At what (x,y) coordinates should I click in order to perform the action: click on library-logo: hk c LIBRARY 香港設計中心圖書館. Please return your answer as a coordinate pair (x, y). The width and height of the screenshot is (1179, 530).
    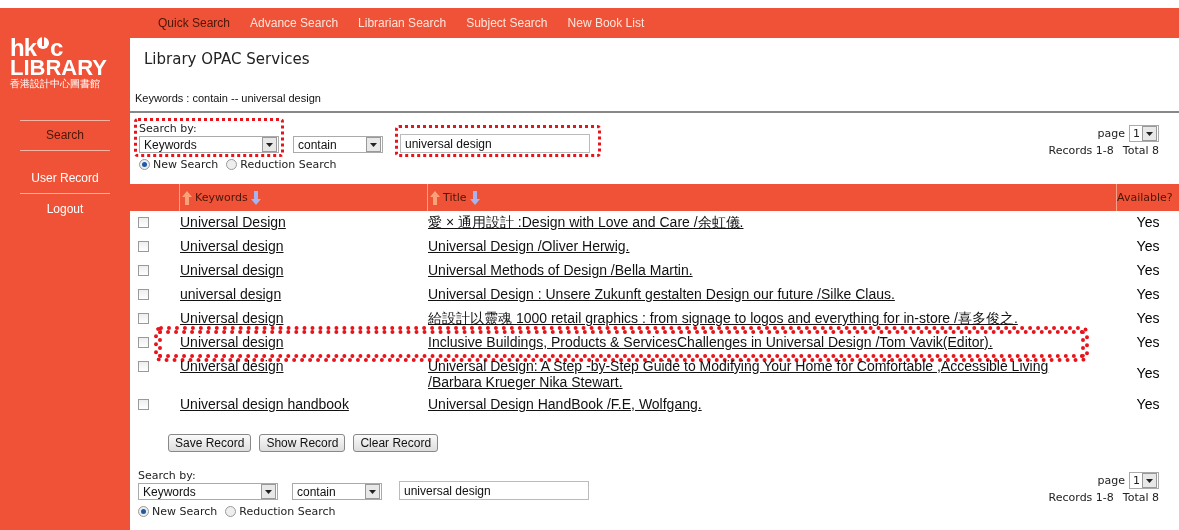
    Looking at the image, I should click on (65, 63).